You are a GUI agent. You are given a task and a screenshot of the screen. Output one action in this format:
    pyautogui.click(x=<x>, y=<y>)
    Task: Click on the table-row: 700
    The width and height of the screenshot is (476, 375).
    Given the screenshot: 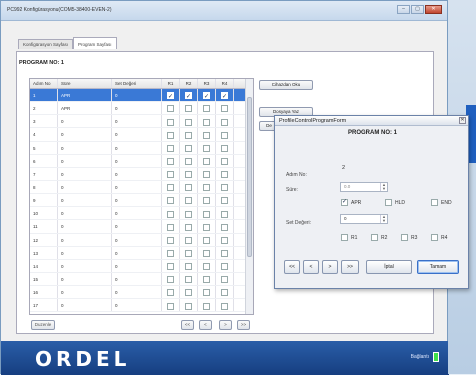 What is the action you would take?
    pyautogui.click(x=141, y=174)
    